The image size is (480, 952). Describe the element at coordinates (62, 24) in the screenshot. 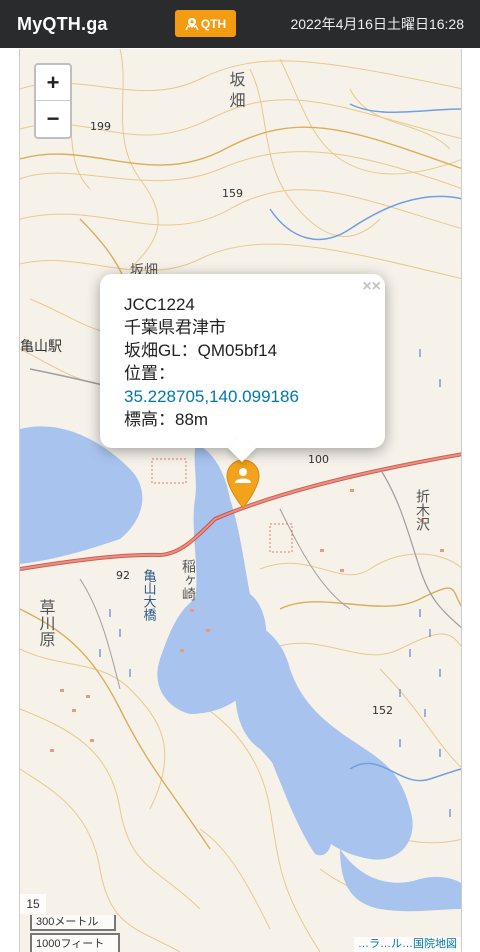

I see `brand-logo: MyQTH.ga` at that location.